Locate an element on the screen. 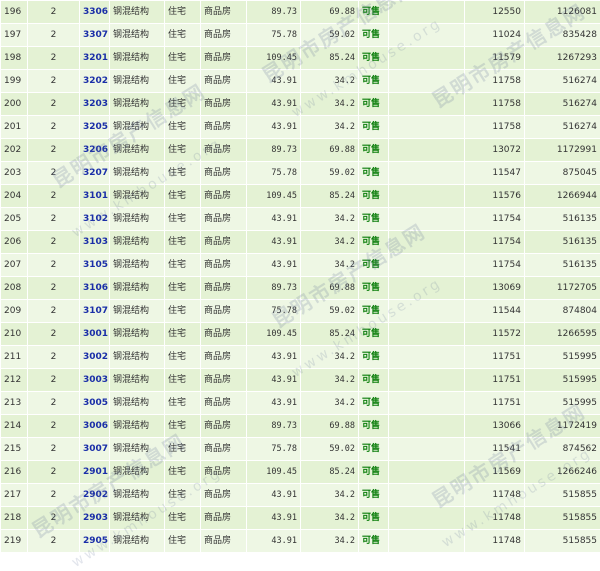 The image size is (600, 571). room-number-link: 3102 is located at coordinates (95, 219).